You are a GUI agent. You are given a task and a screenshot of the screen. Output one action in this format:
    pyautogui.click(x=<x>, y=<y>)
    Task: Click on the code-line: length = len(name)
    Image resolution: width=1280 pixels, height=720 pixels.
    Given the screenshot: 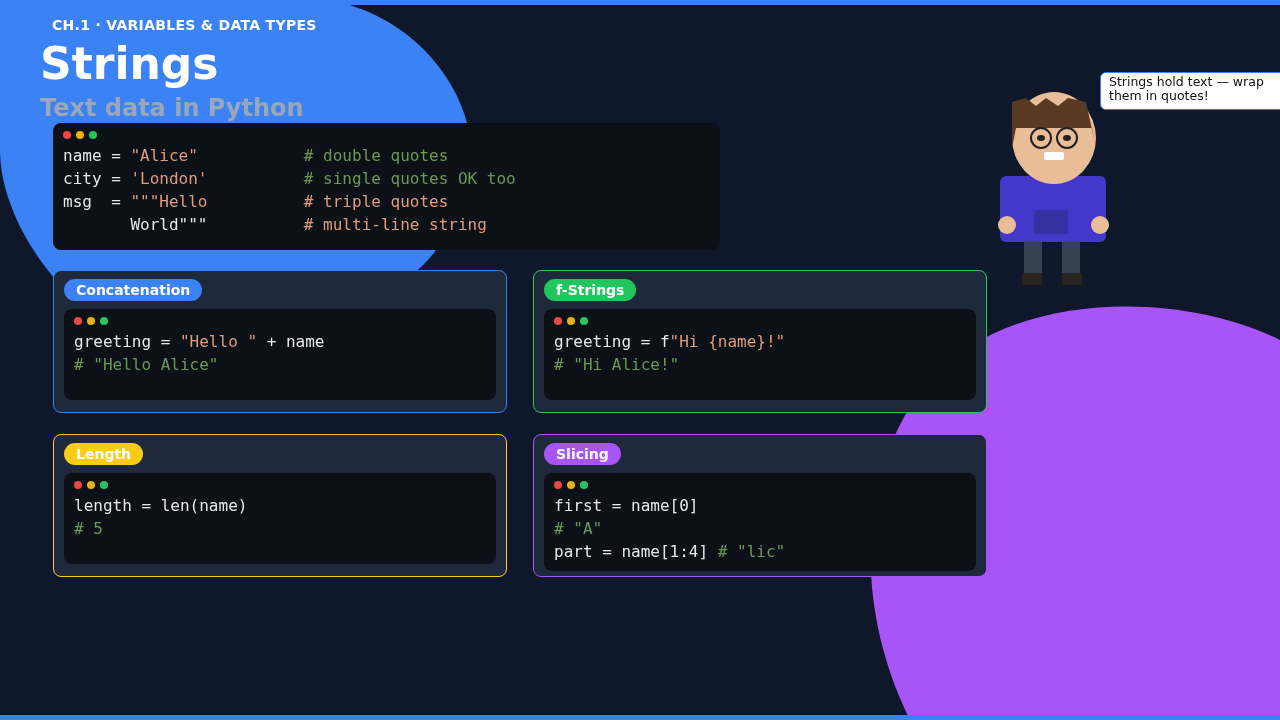 What is the action you would take?
    pyautogui.click(x=161, y=506)
    